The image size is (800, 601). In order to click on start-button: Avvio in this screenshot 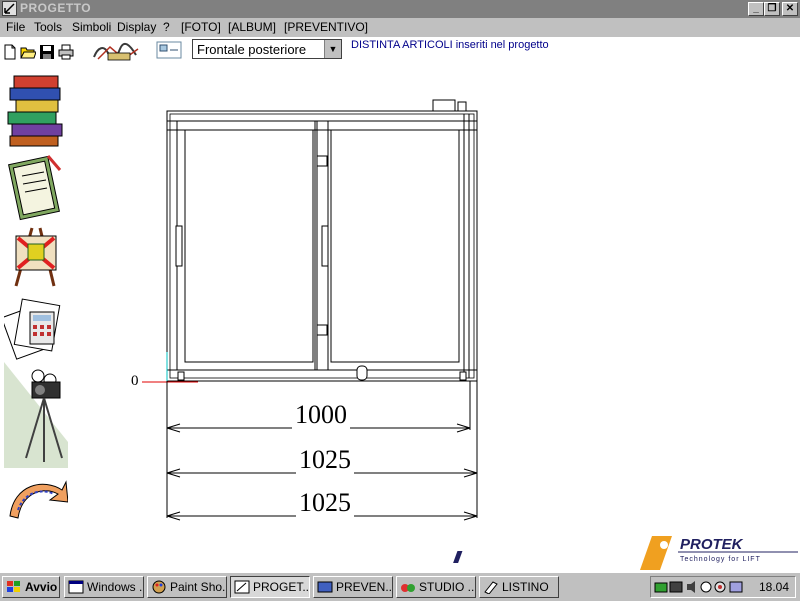, I will do `click(31, 587)`.